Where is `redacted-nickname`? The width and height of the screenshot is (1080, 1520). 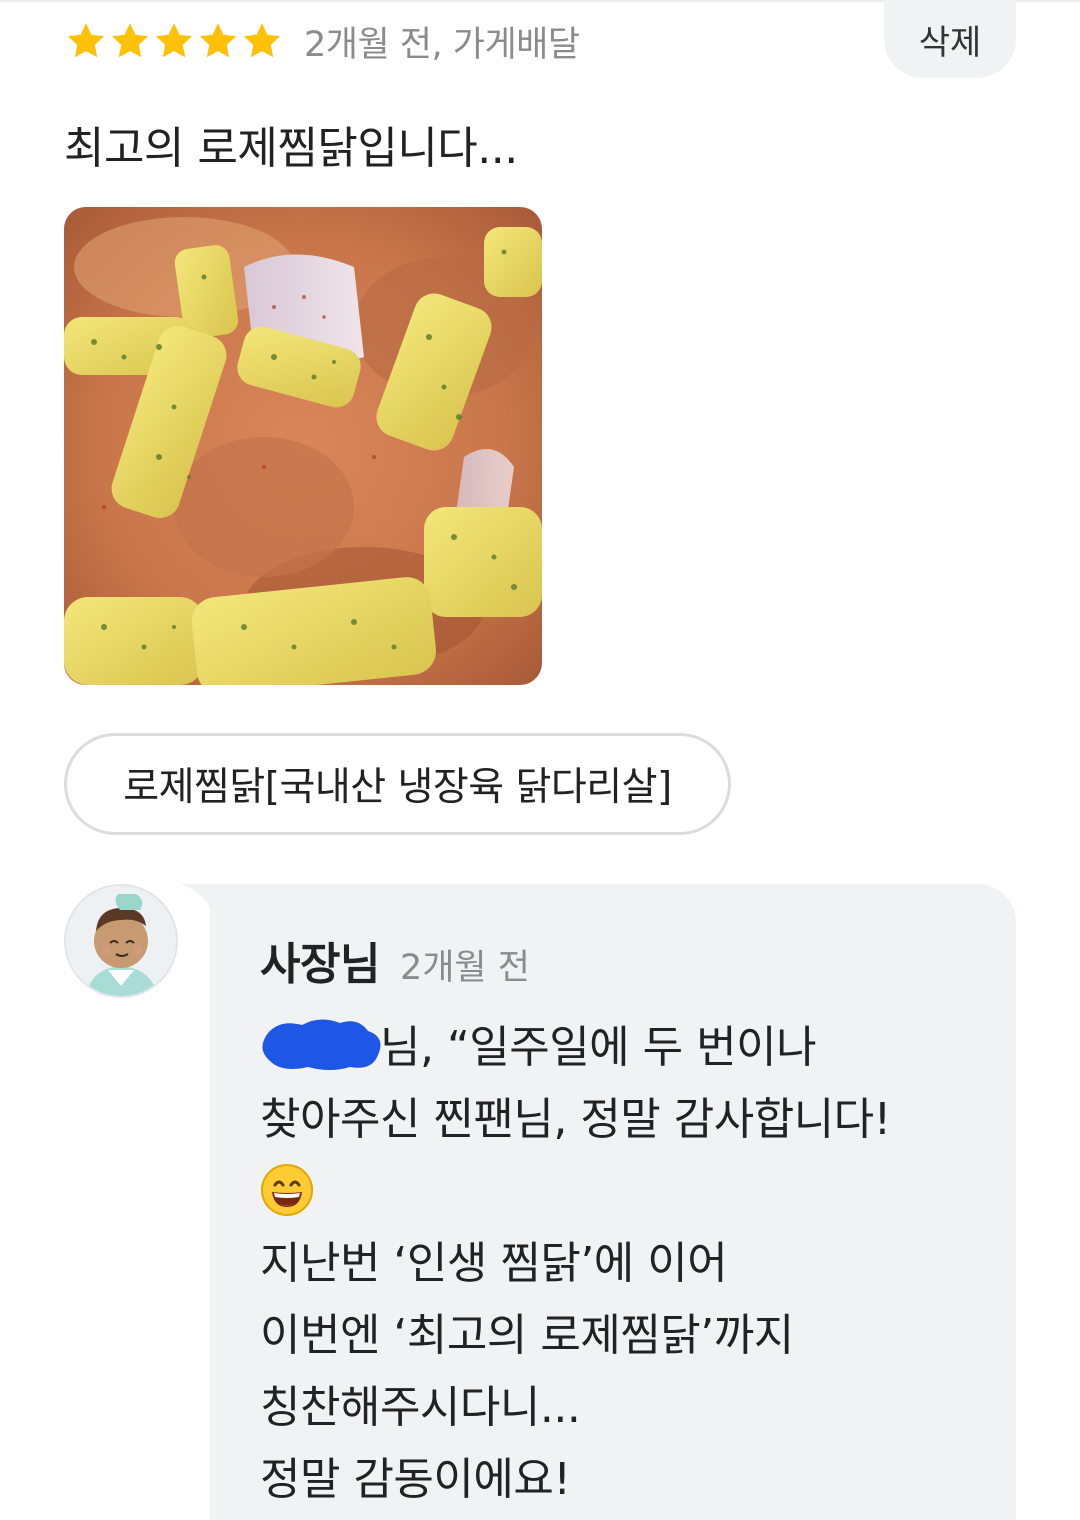 redacted-nickname is located at coordinates (323, 1044).